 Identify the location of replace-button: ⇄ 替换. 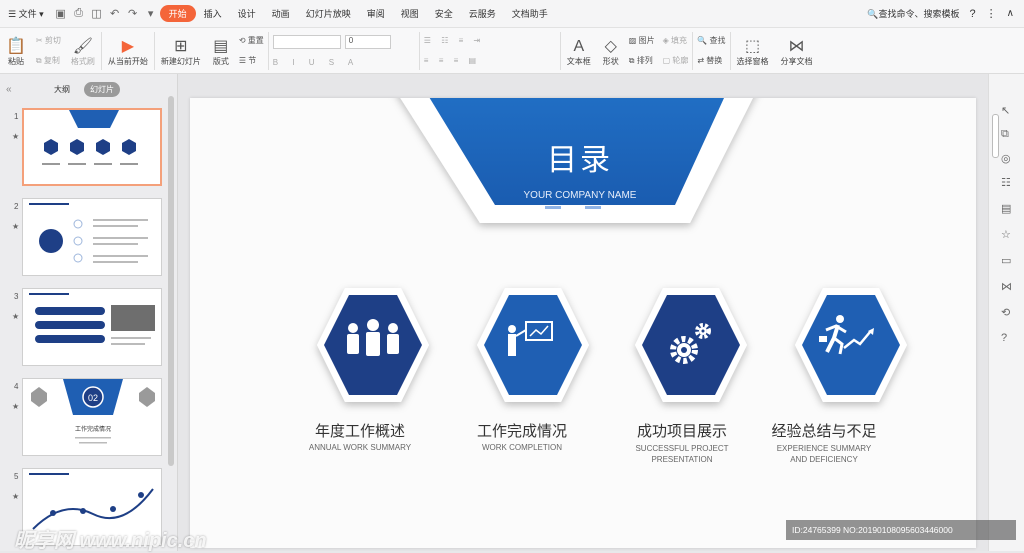
(711, 60).